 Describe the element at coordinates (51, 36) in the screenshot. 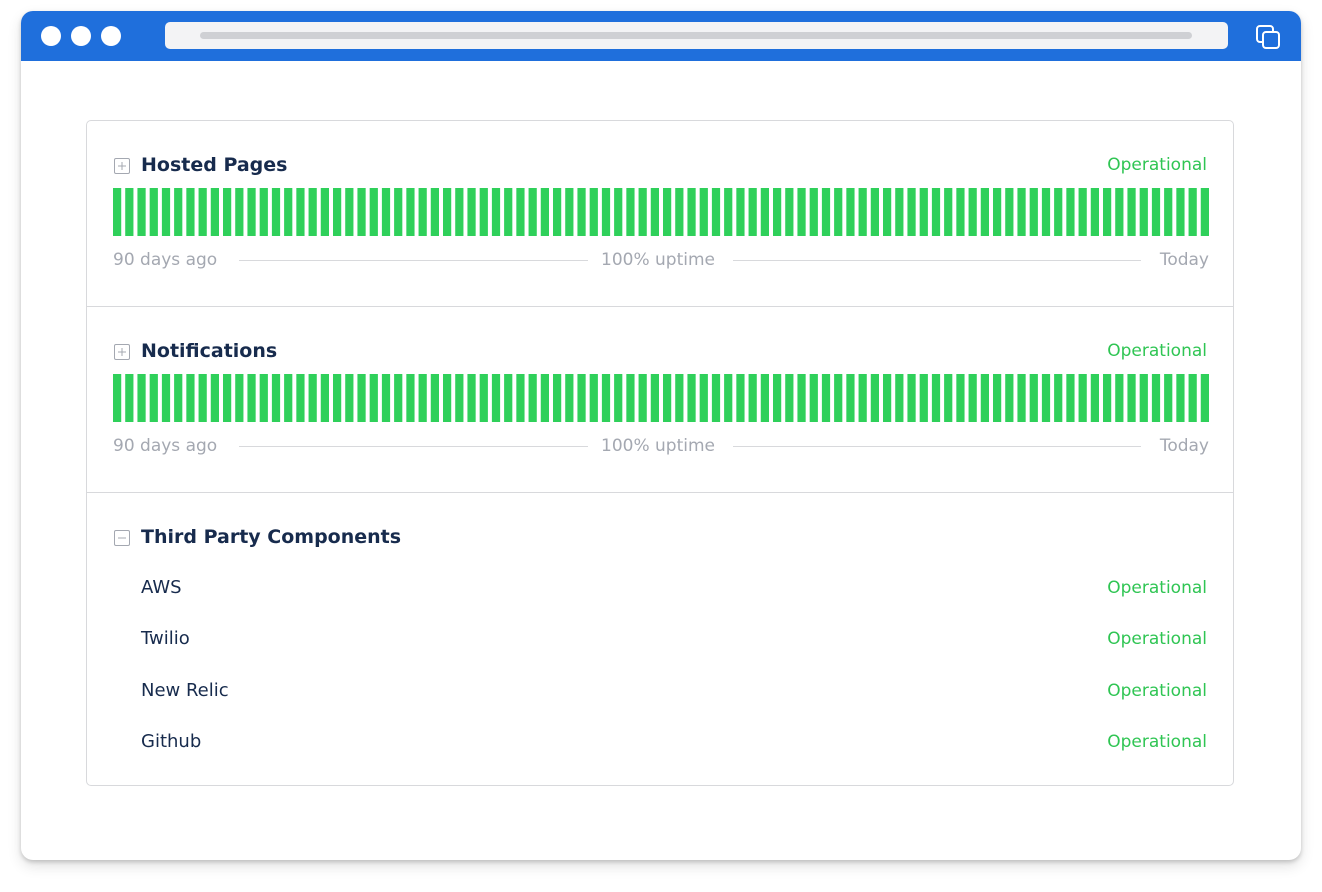

I see `window-dot-close` at that location.